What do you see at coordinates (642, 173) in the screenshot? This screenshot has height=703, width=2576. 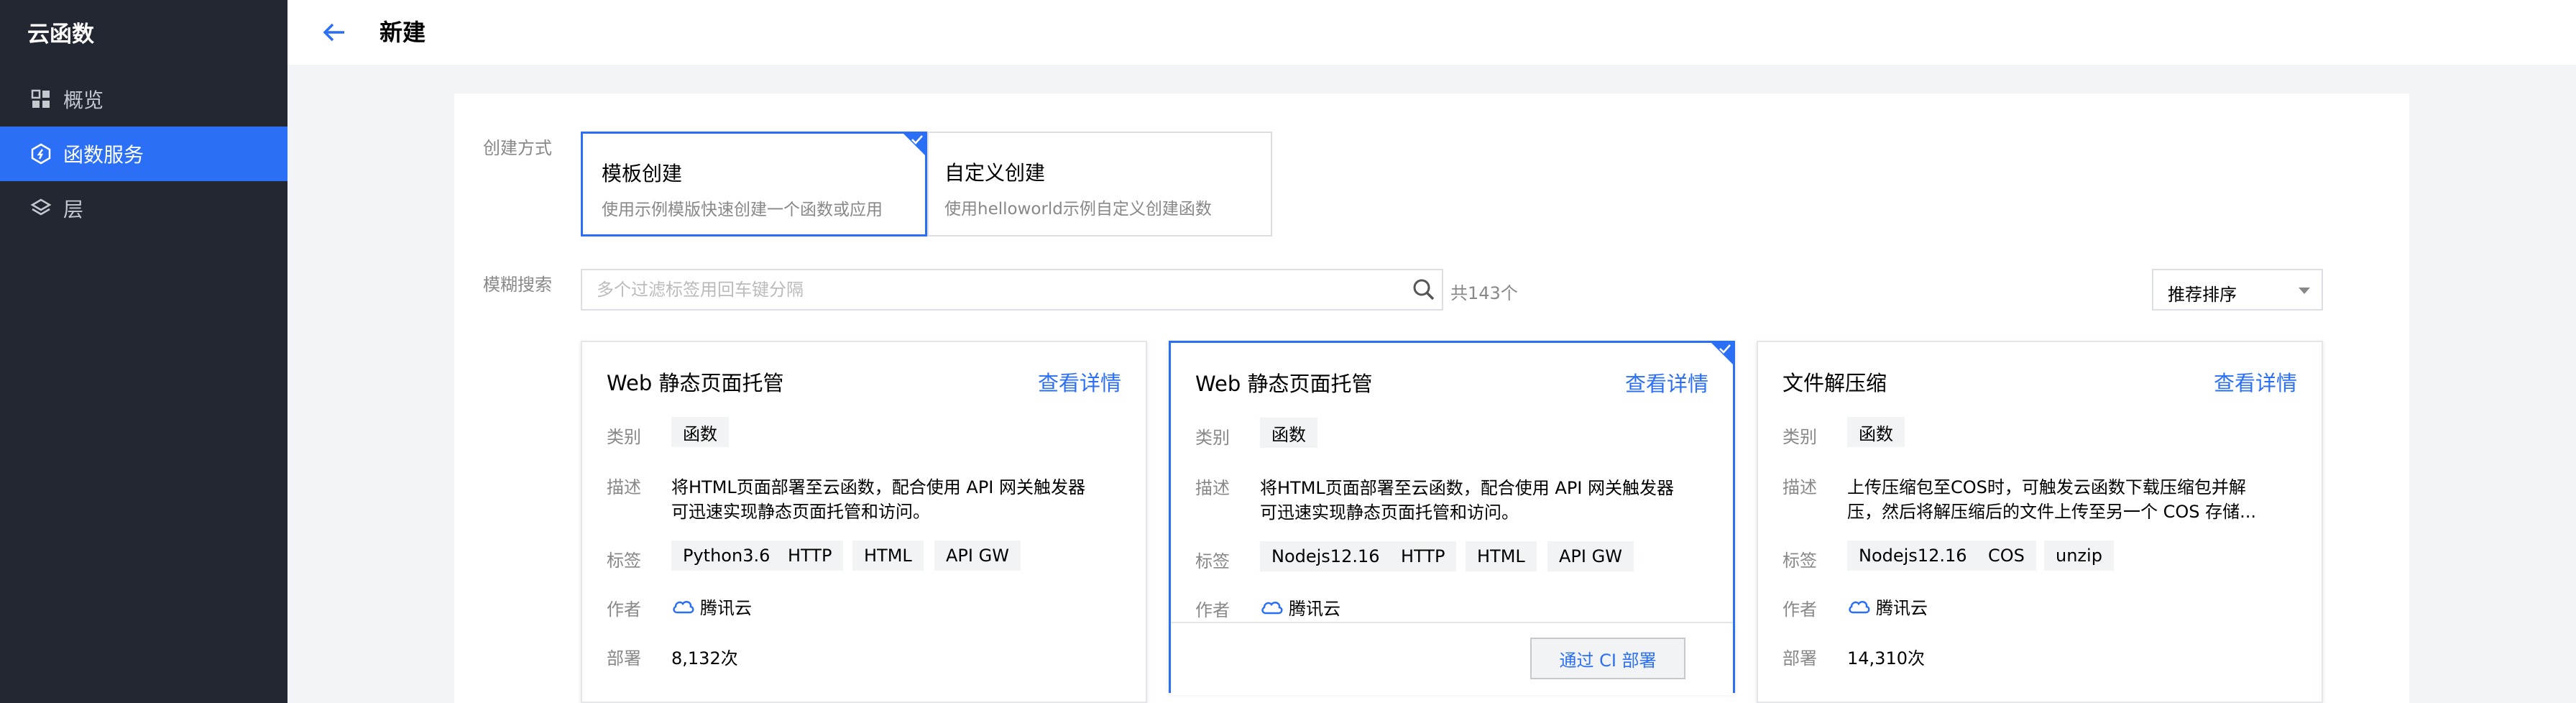 I see `method-title: 模板创建` at bounding box center [642, 173].